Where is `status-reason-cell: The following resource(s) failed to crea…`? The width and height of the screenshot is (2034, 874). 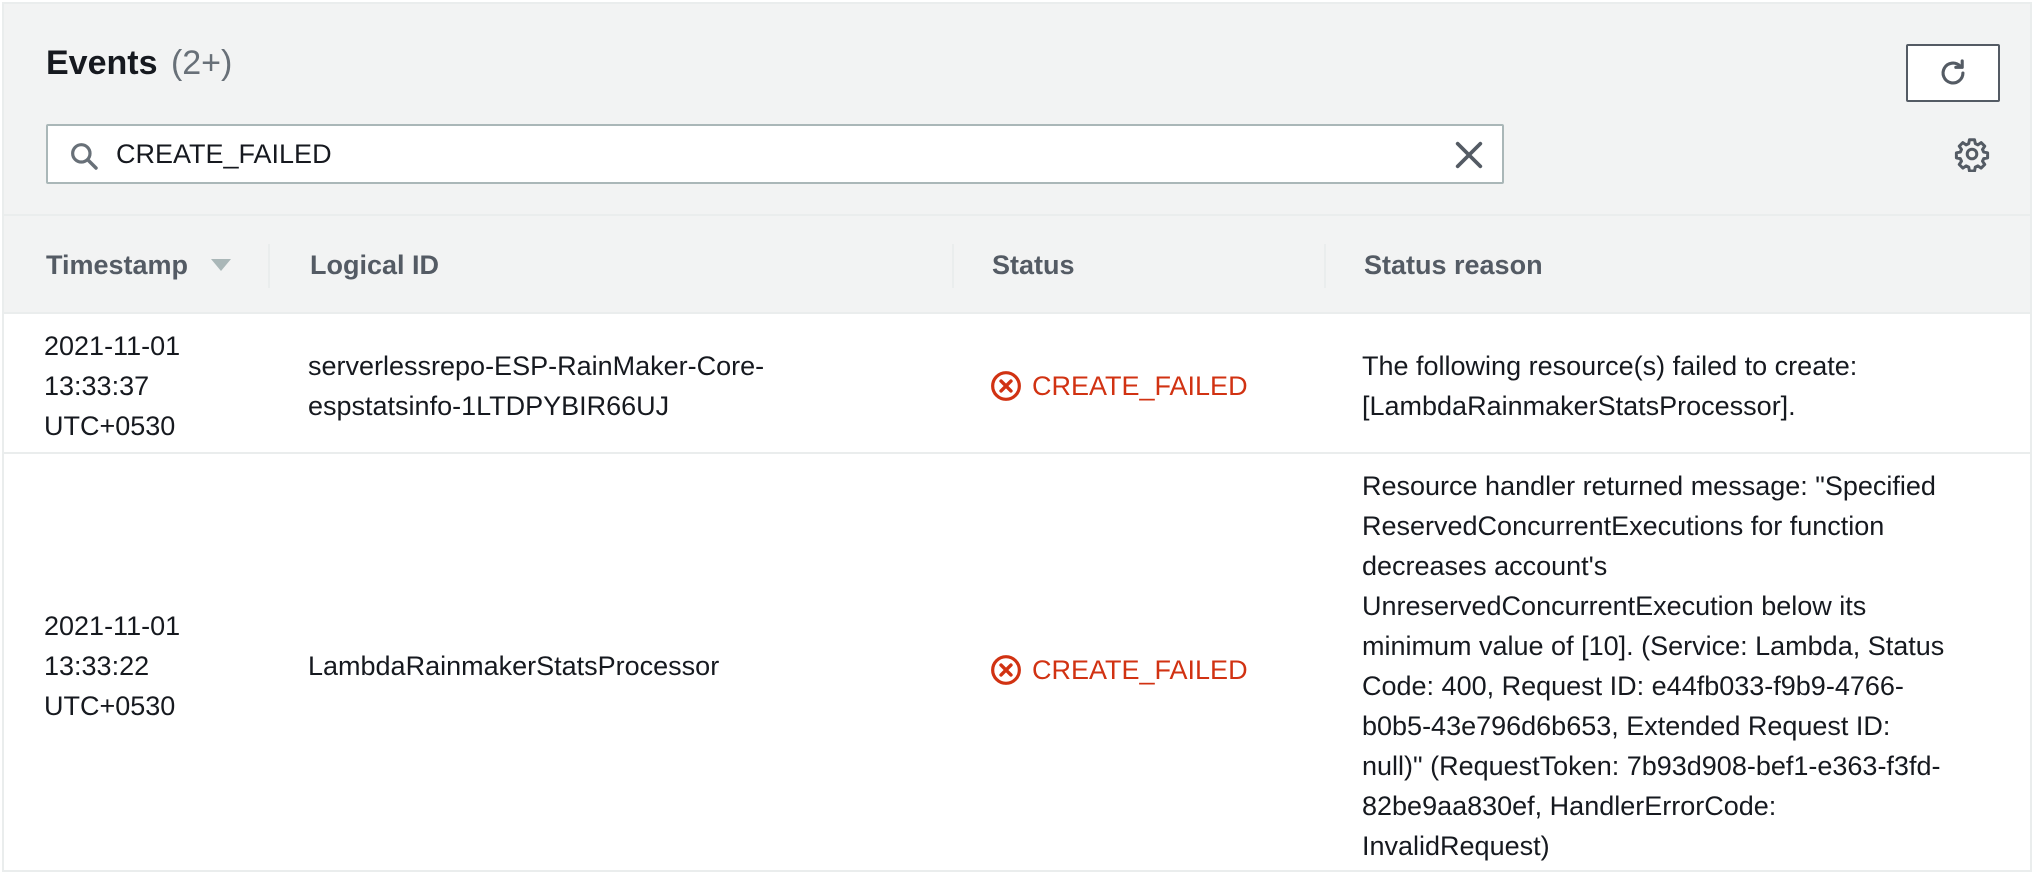 status-reason-cell: The following resource(s) failed to crea… is located at coordinates (1609, 386).